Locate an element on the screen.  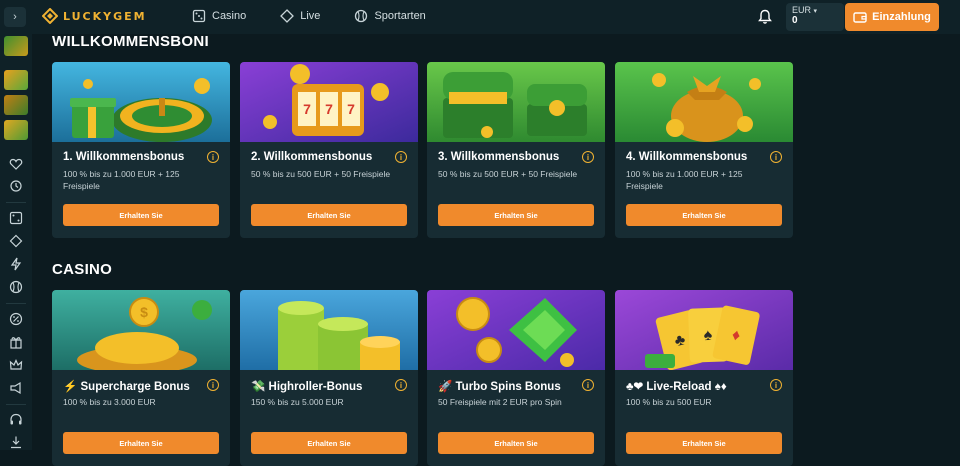
logo-text: LUCKYGEM is located at coordinates (105, 16).